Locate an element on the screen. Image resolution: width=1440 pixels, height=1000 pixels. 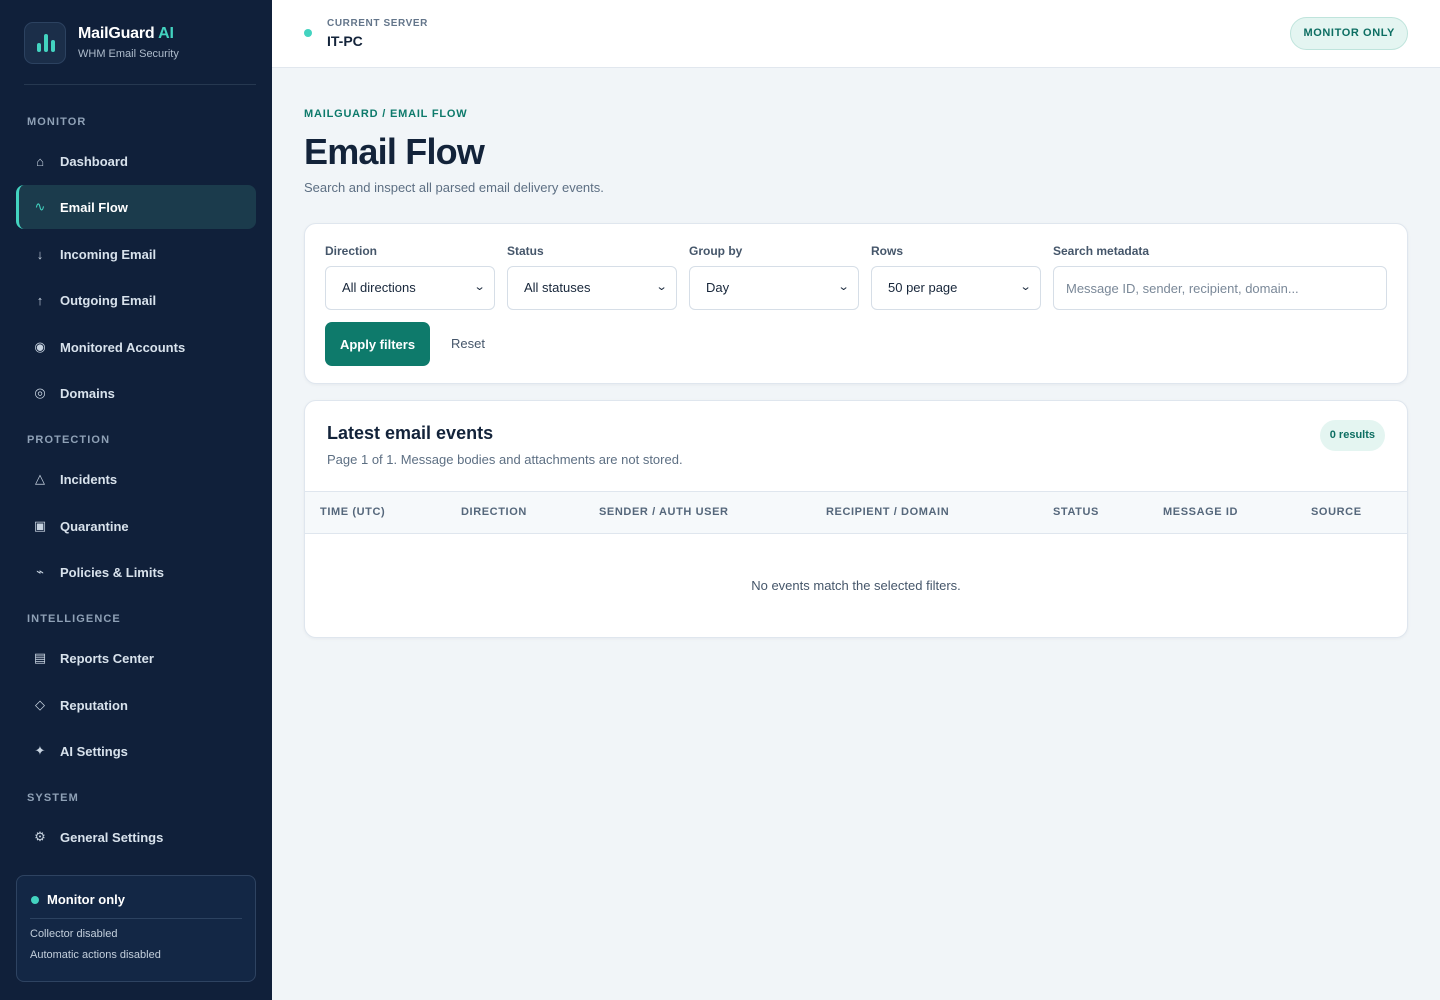
column-header-direction: DIRECTION is located at coordinates (494, 512).